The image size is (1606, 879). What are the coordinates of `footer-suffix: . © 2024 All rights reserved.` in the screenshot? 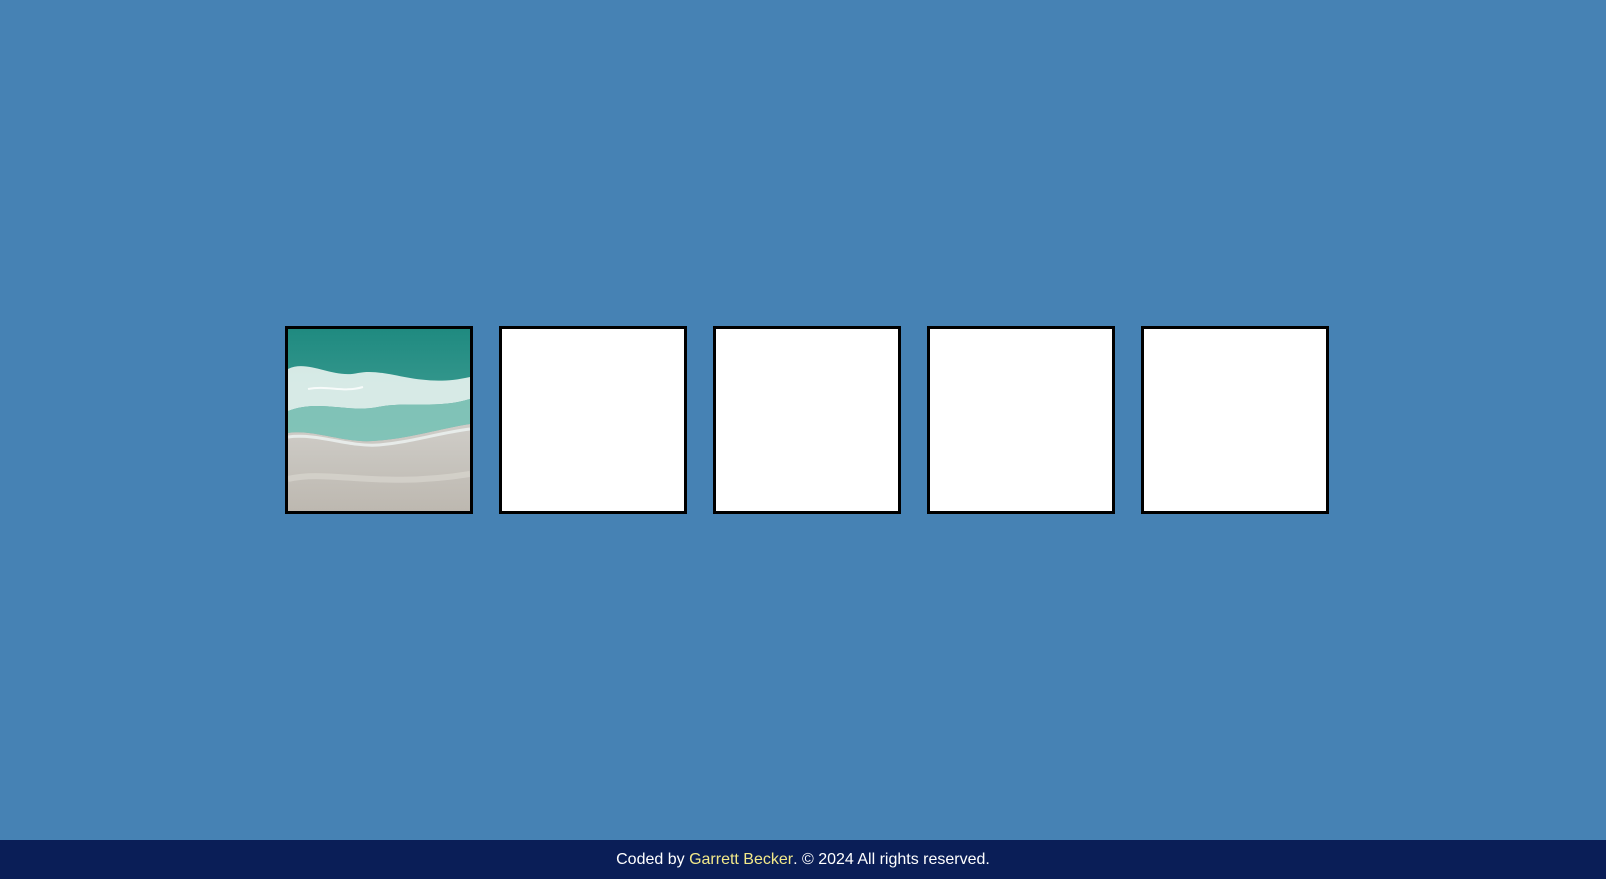 It's located at (891, 859).